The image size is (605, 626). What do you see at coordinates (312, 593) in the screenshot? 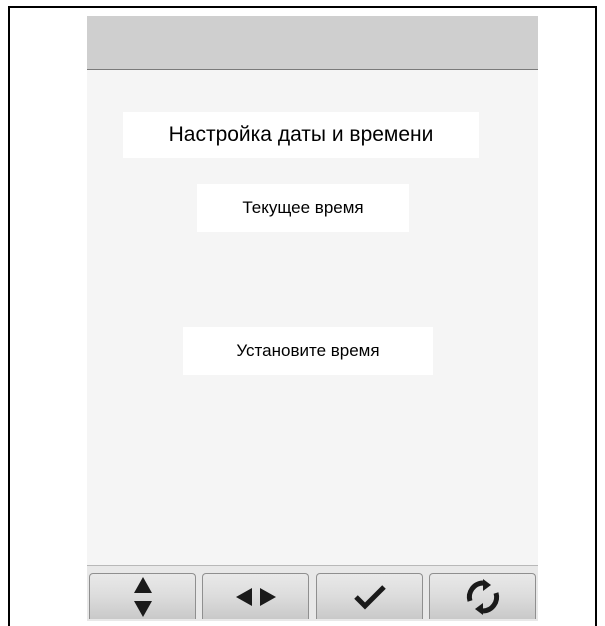
I see `button-bar` at bounding box center [312, 593].